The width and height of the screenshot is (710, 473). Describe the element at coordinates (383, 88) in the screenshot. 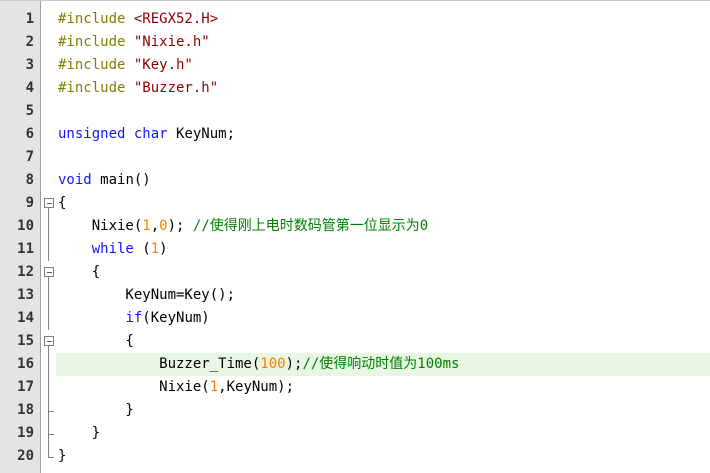

I see `code-text: #include "Buzzer.h"` at that location.